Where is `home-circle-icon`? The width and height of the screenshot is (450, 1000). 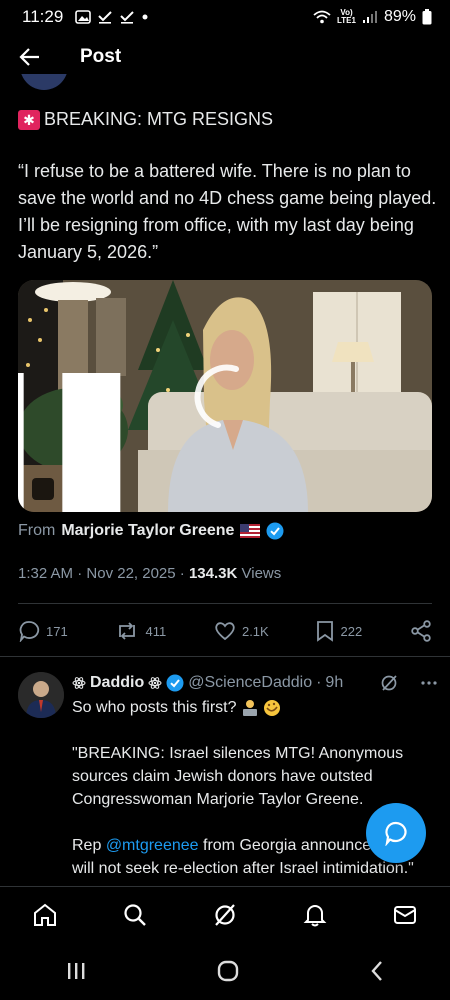
home-circle-icon is located at coordinates (228, 971).